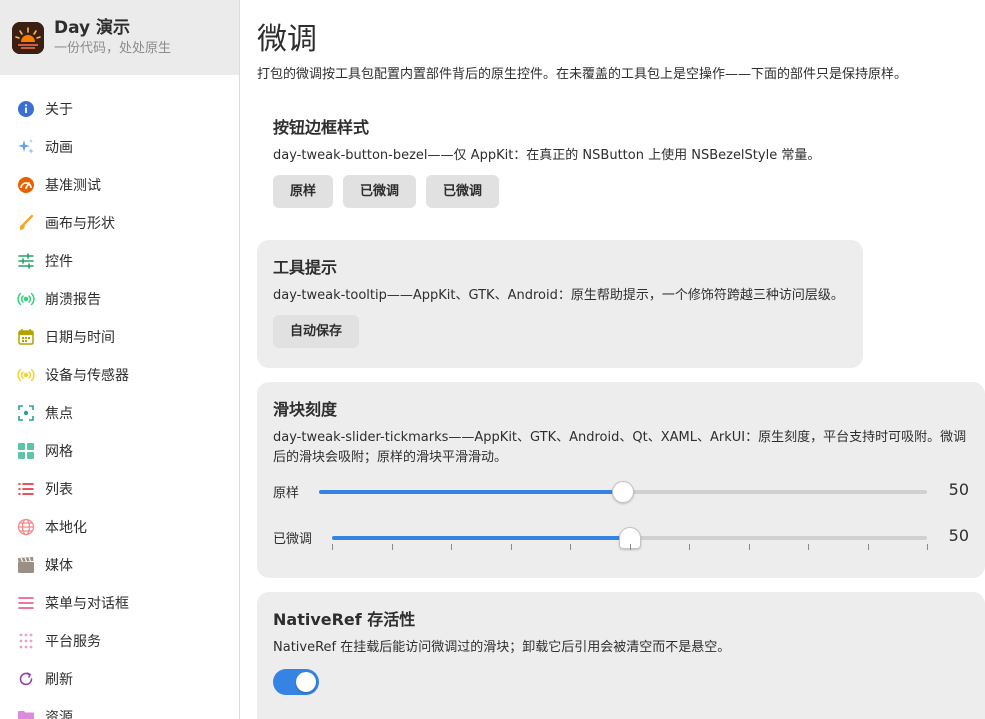 The height and width of the screenshot is (719, 985). Describe the element at coordinates (59, 148) in the screenshot. I see `sidebar-item-label: 动画` at that location.